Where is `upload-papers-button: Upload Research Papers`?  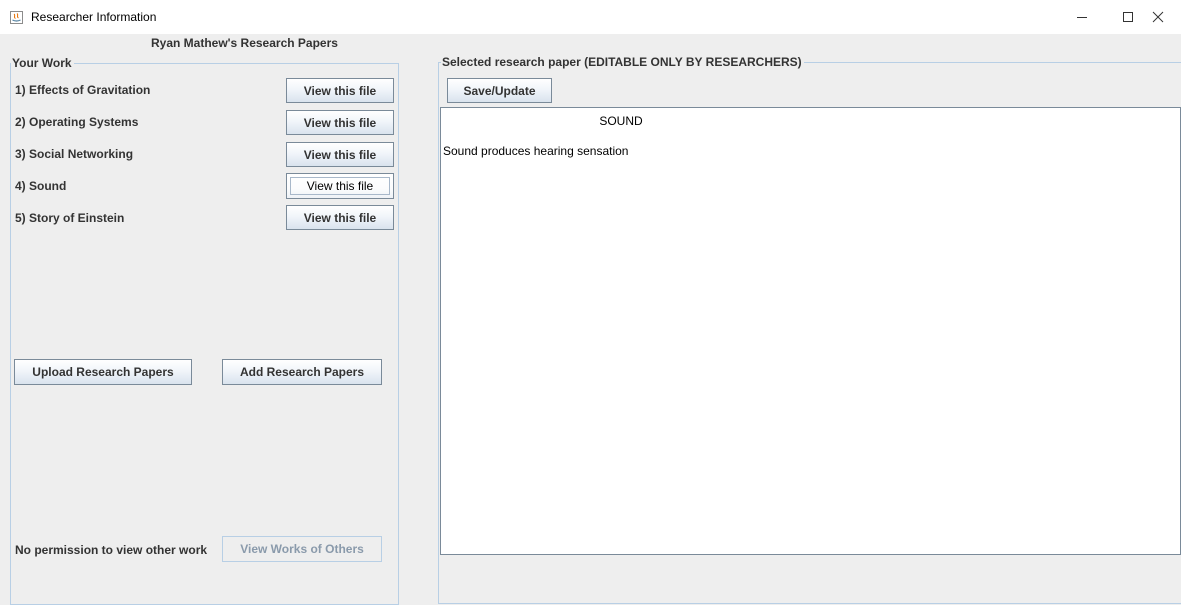
upload-papers-button: Upload Research Papers is located at coordinates (103, 372).